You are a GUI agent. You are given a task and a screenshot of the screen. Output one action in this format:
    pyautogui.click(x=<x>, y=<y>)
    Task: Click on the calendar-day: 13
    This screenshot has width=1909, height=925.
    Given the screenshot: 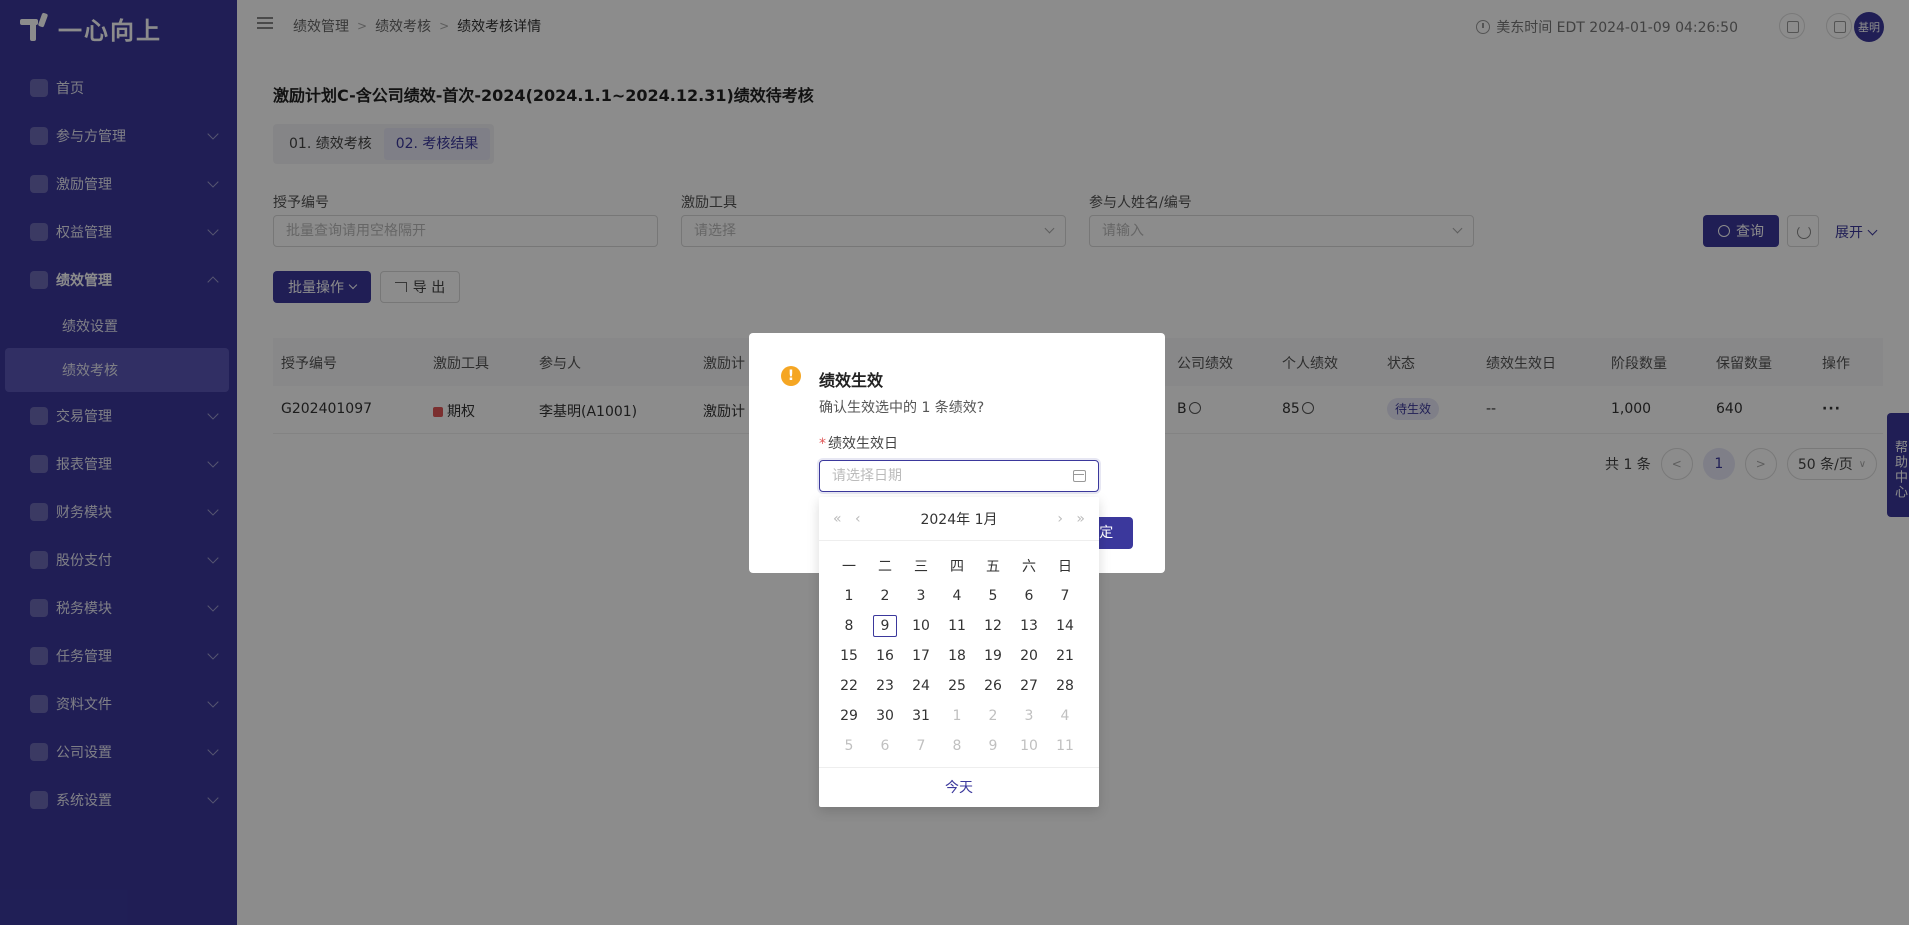 What is the action you would take?
    pyautogui.click(x=1029, y=626)
    